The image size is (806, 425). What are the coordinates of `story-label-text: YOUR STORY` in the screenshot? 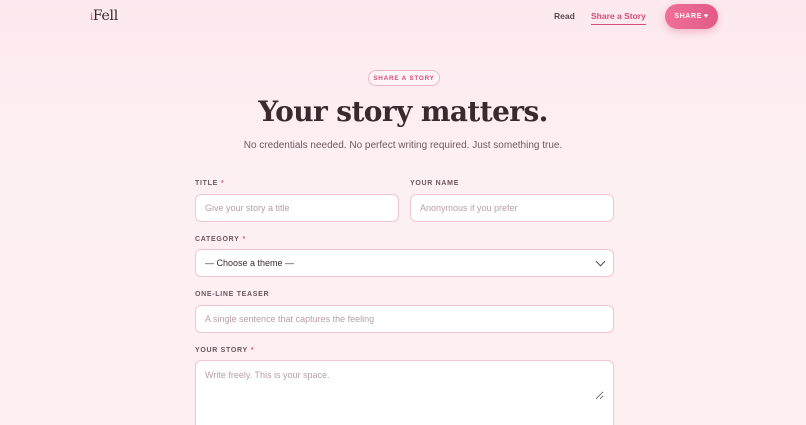 It's located at (221, 350).